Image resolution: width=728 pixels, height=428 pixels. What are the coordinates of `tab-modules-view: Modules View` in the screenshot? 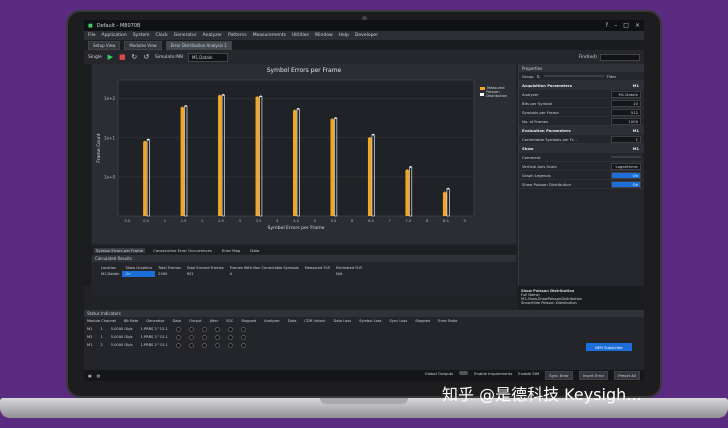 It's located at (143, 45).